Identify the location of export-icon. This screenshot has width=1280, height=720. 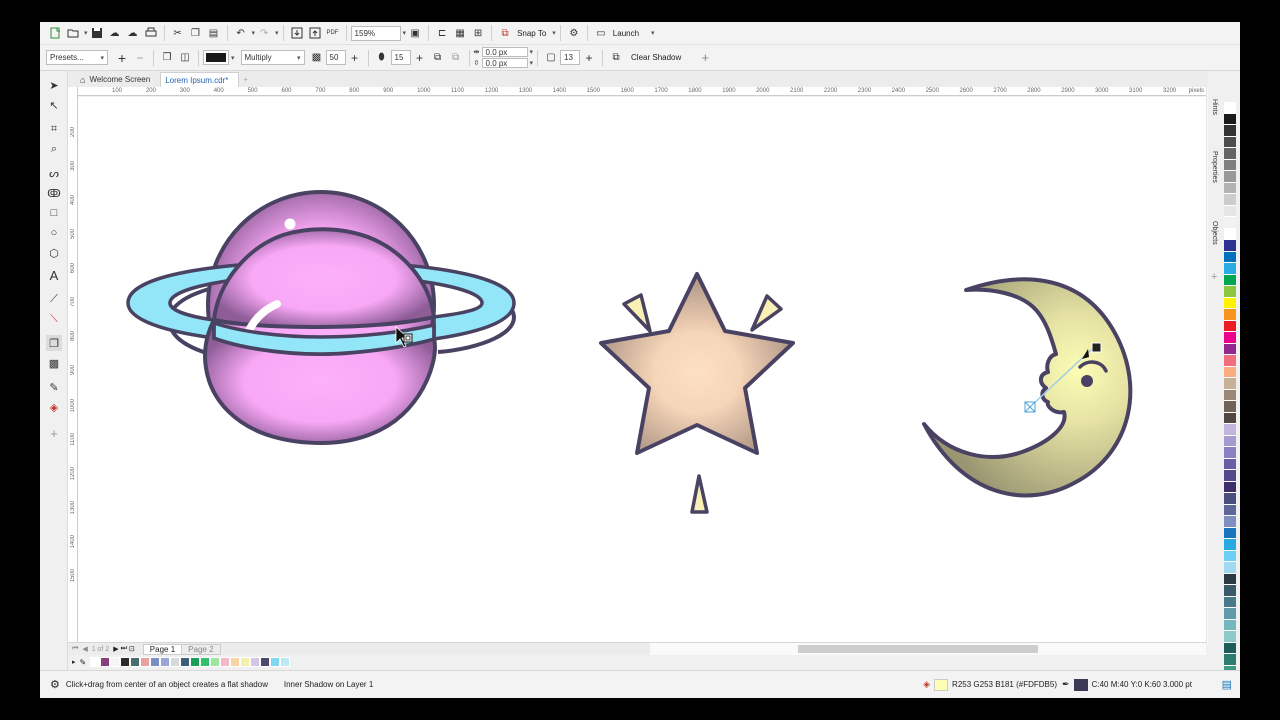
(315, 33).